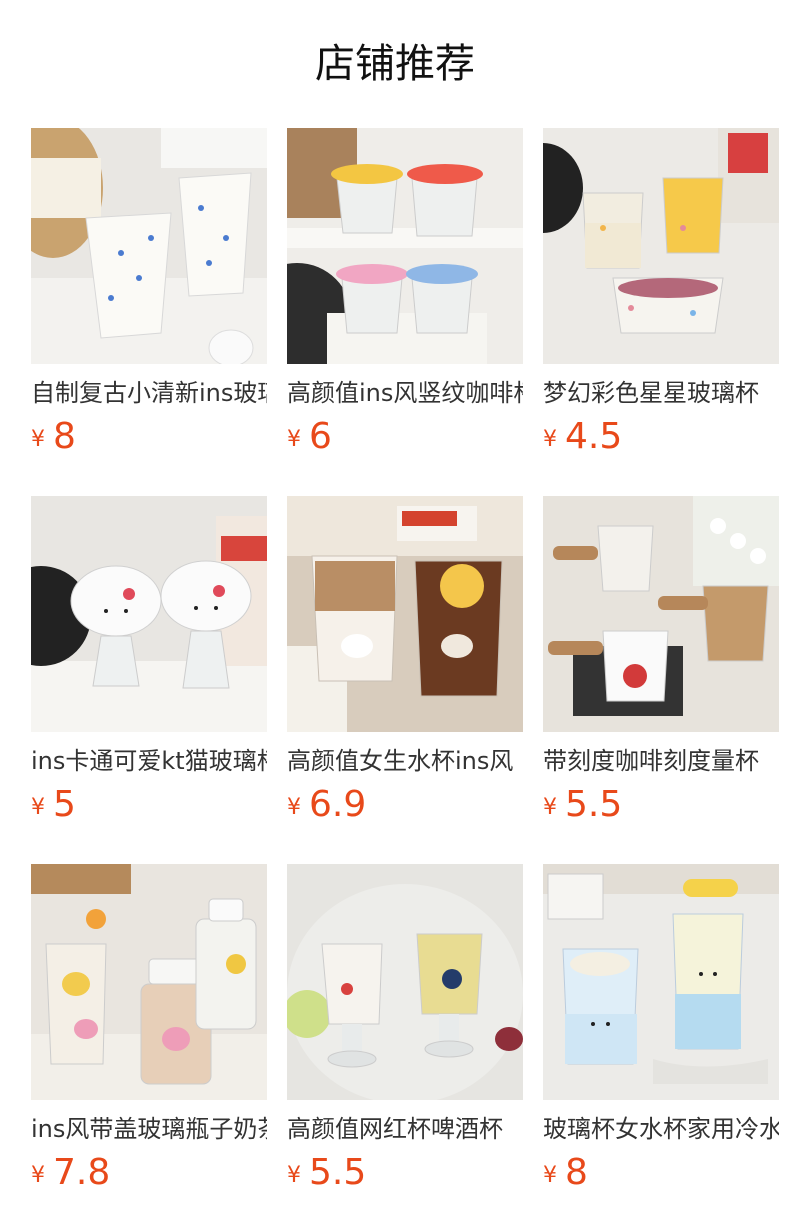 This screenshot has width=790, height=1232. What do you see at coordinates (405, 440) in the screenshot?
I see `product-price: ¥6` at bounding box center [405, 440].